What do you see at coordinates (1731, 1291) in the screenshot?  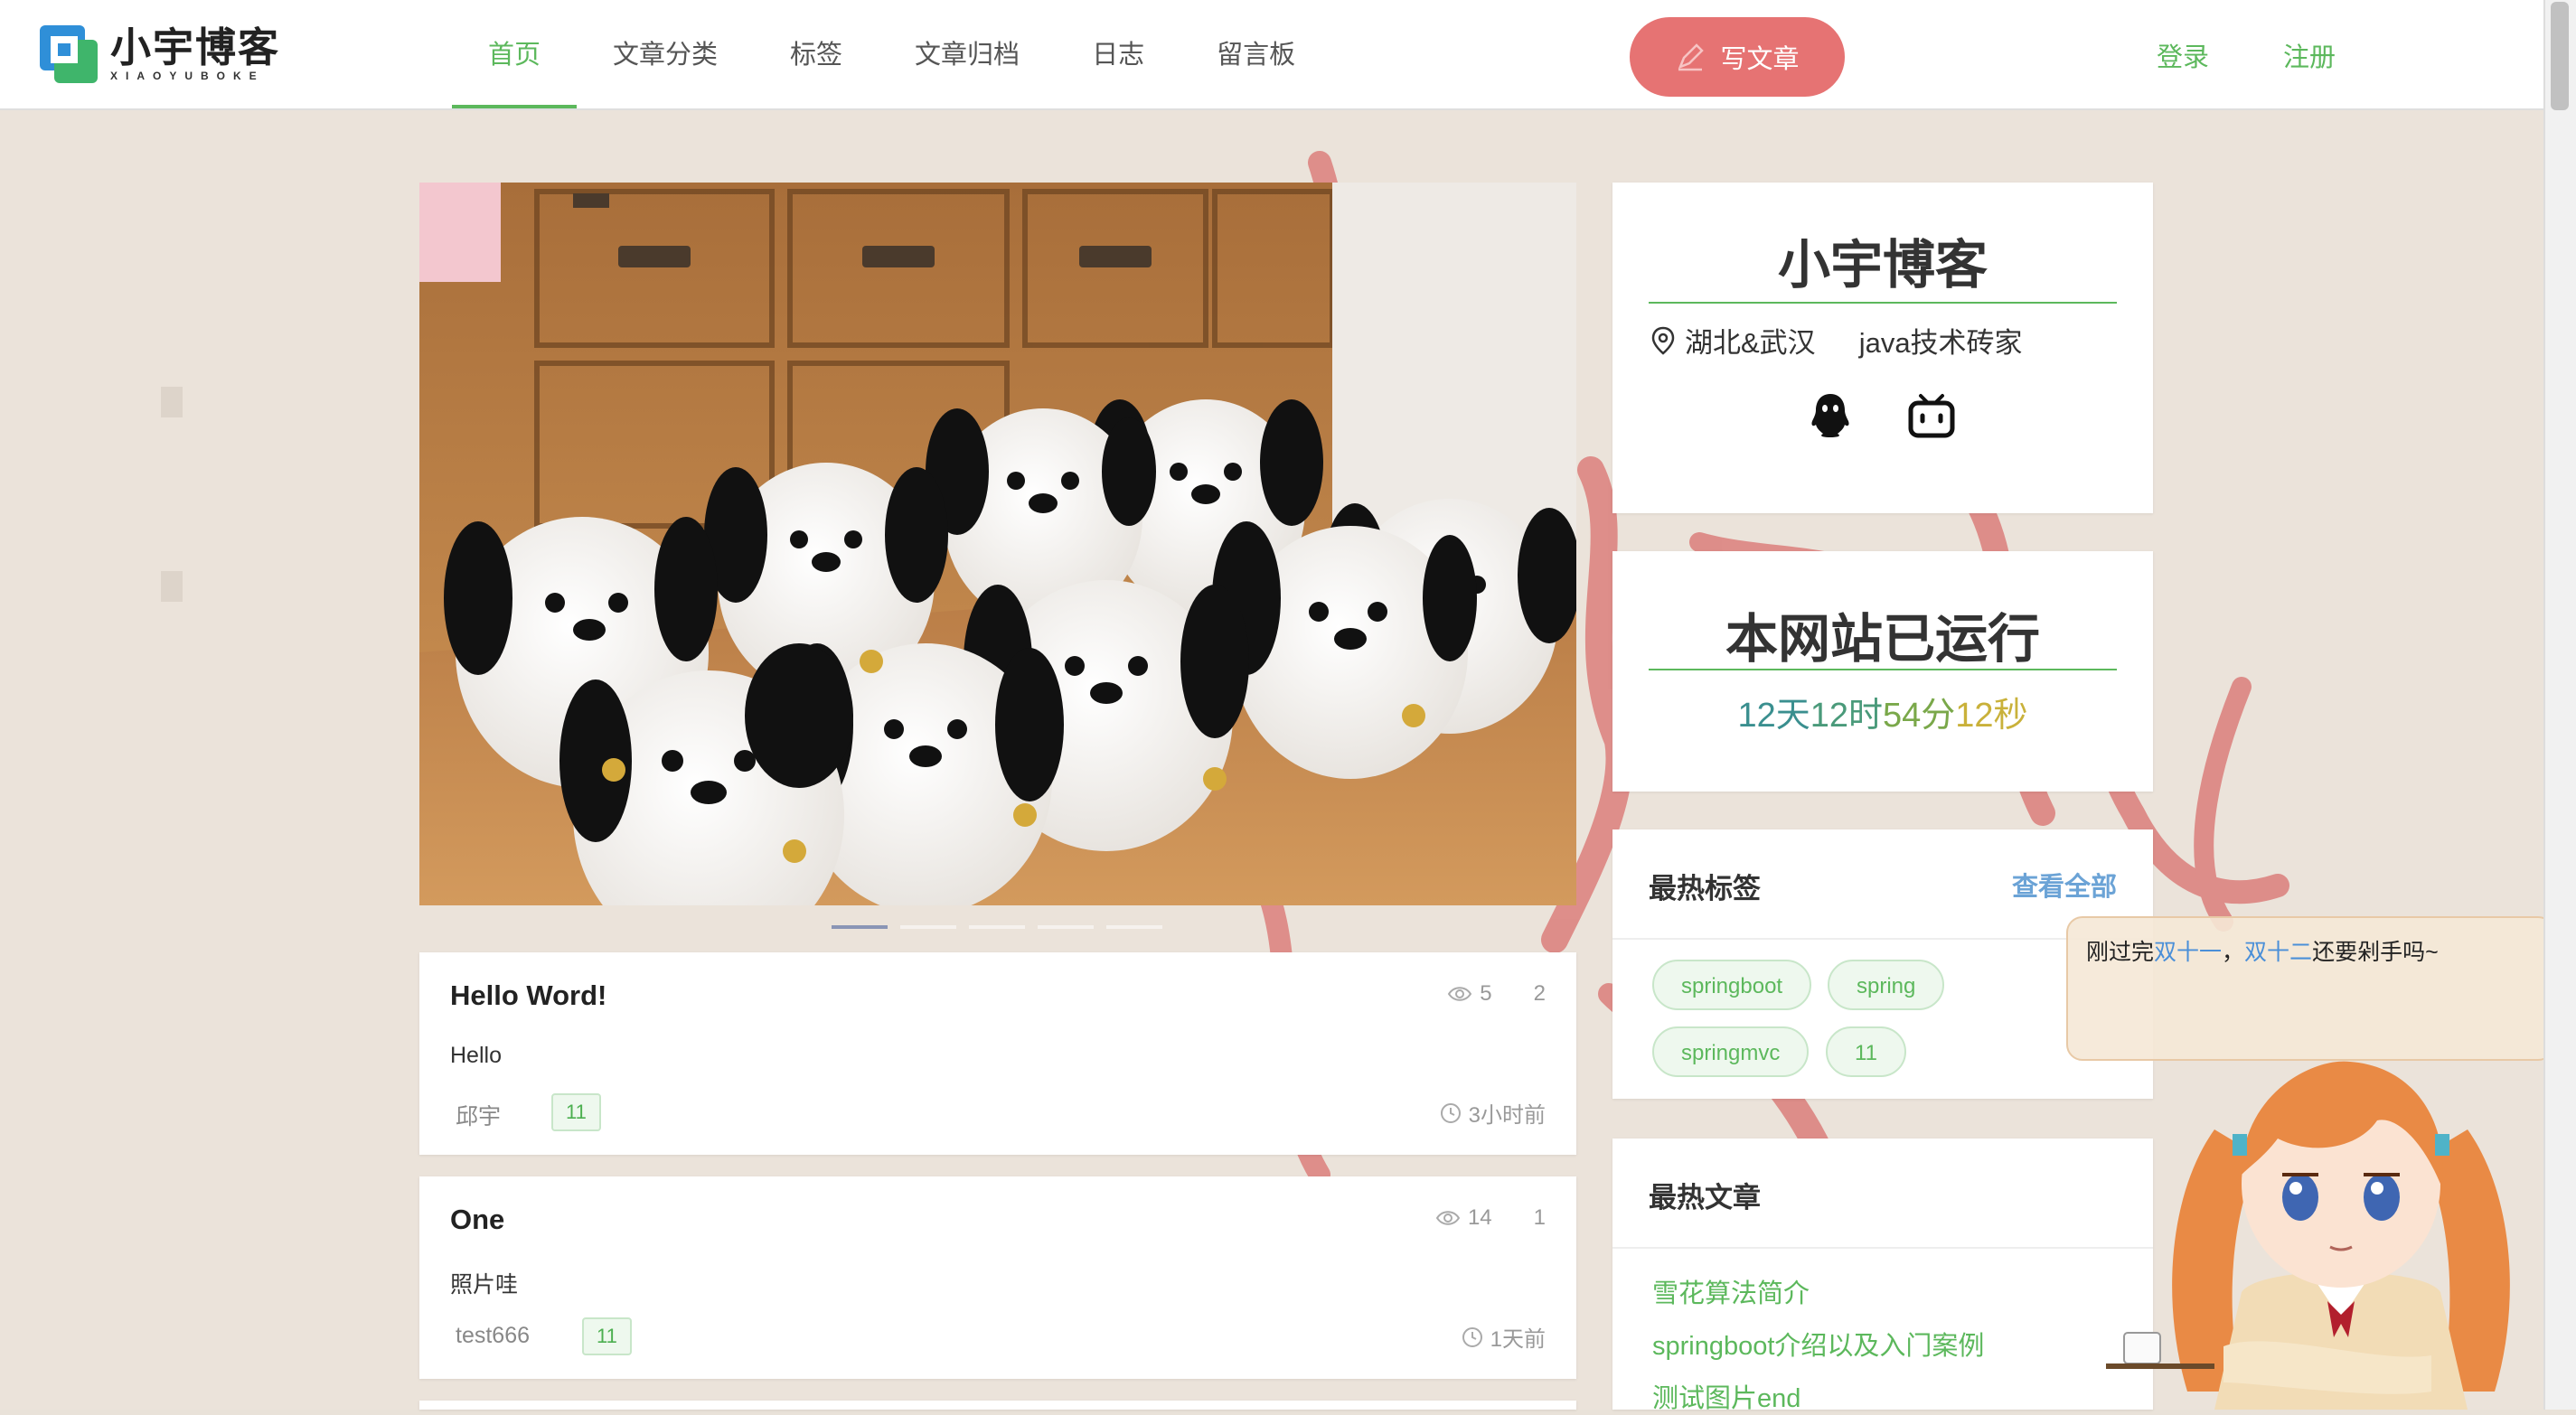 I see `hot-article-link: 雪花算法简介` at bounding box center [1731, 1291].